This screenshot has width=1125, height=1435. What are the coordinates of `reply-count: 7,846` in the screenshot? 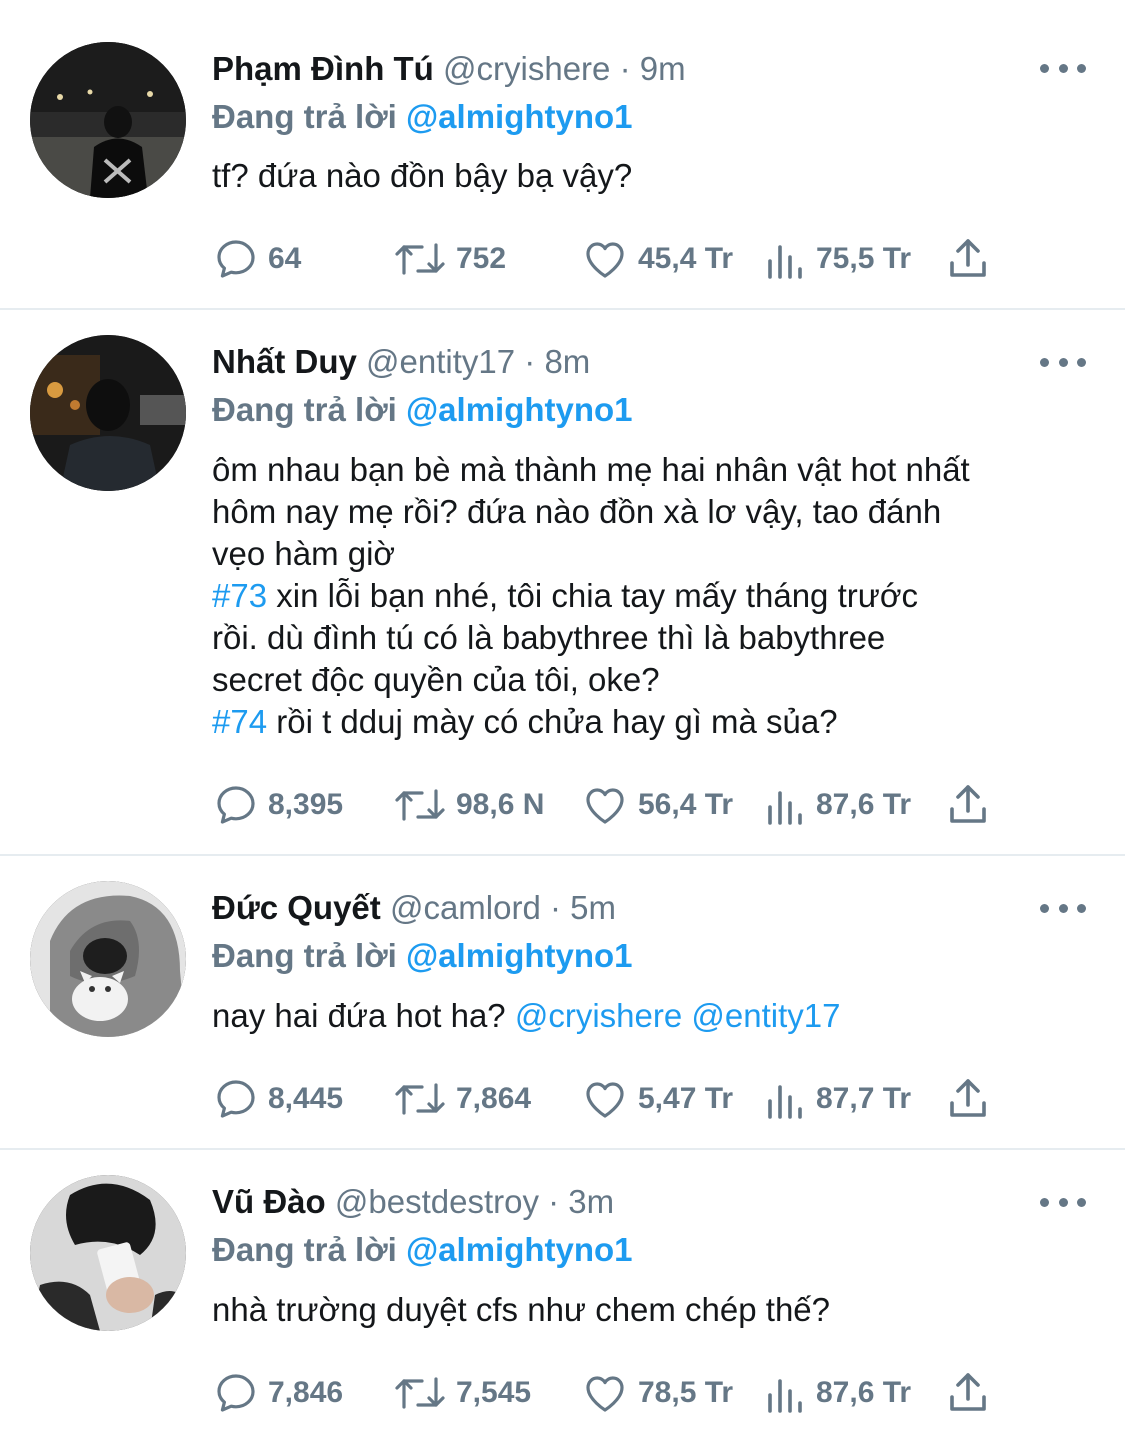 It's located at (306, 1392).